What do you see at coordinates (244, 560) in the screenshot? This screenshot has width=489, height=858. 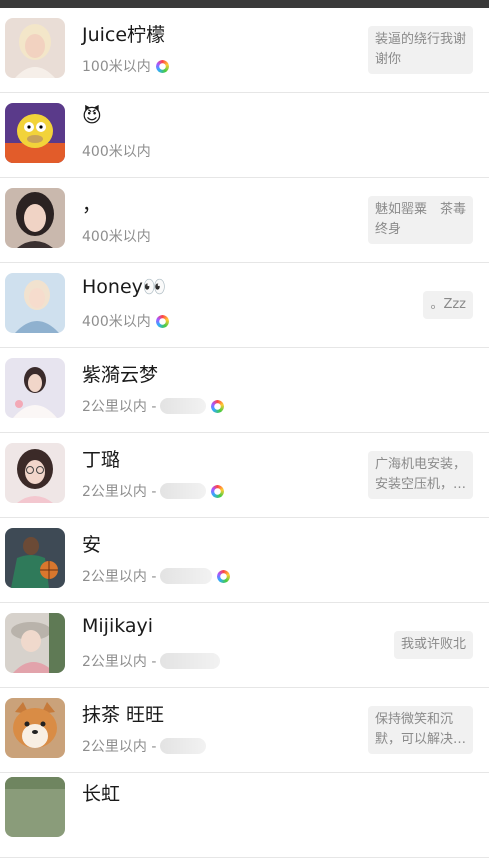 I see `list-item: 安 2公里以内 -` at bounding box center [244, 560].